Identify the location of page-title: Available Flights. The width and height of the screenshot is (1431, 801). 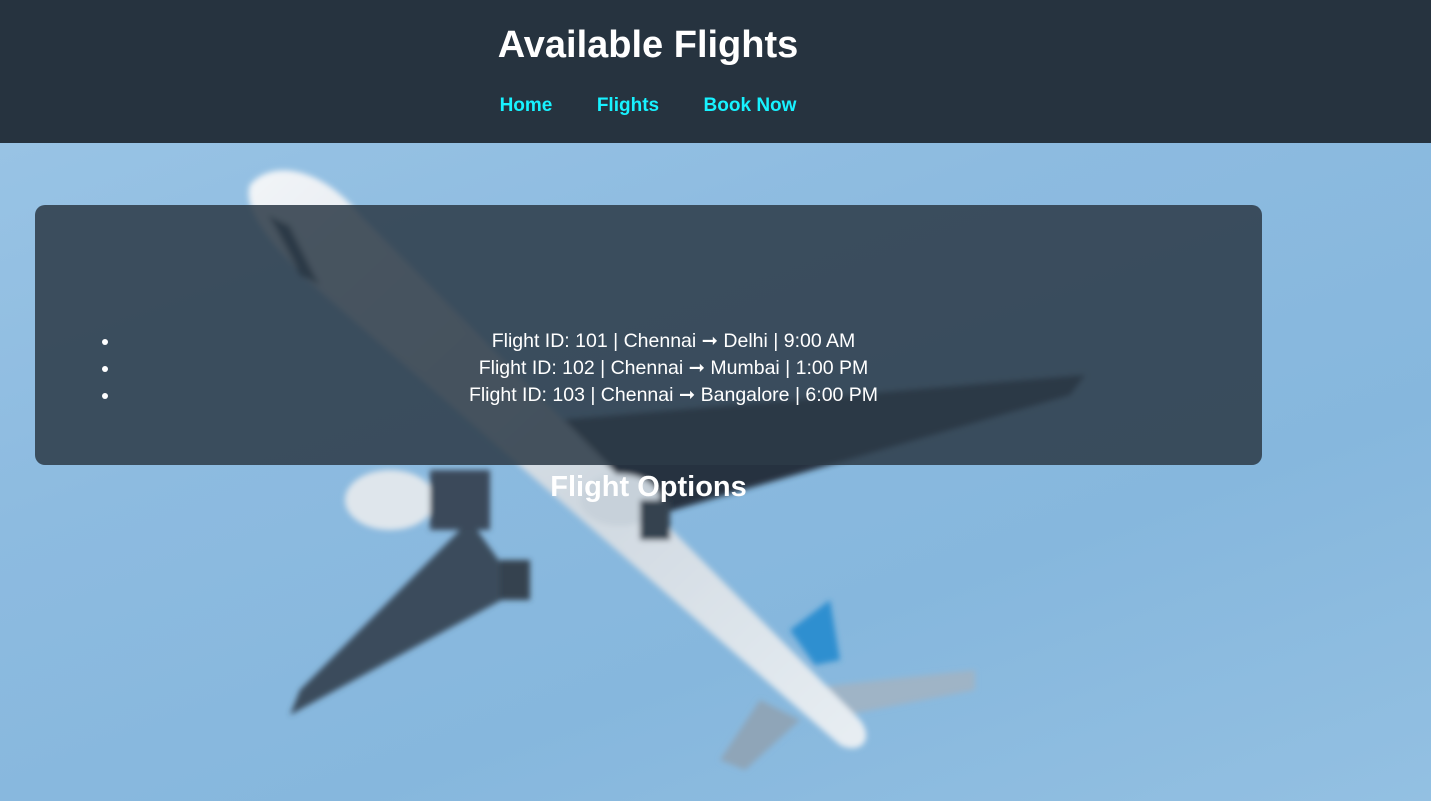
(648, 45).